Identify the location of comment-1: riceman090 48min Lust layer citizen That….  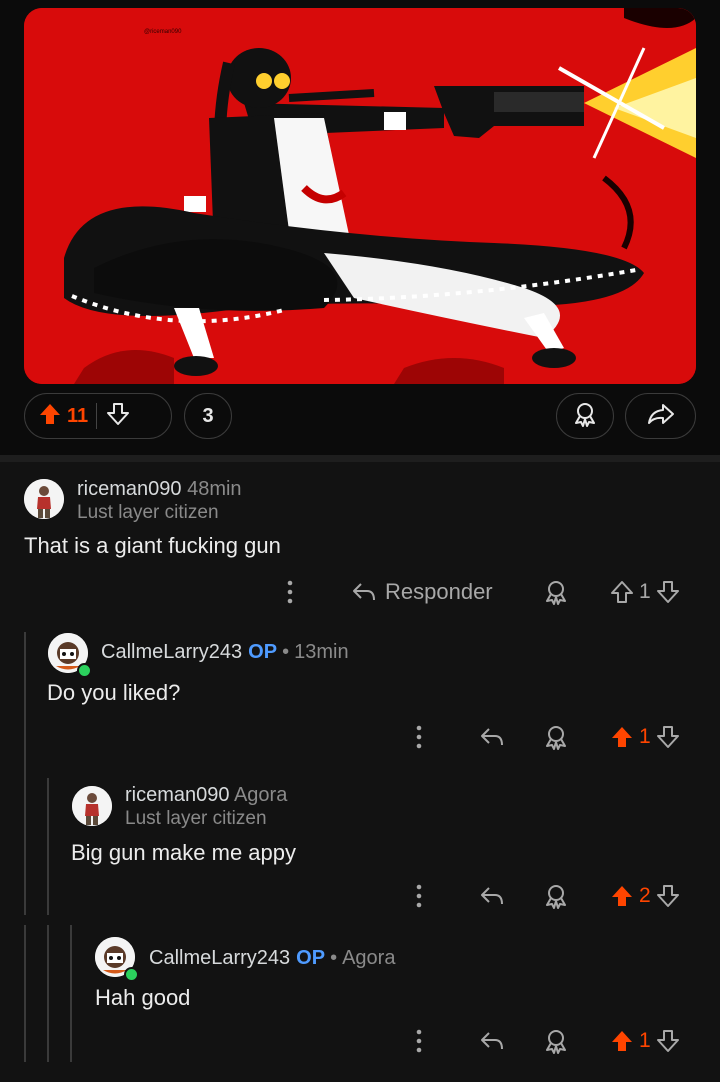
(360, 537).